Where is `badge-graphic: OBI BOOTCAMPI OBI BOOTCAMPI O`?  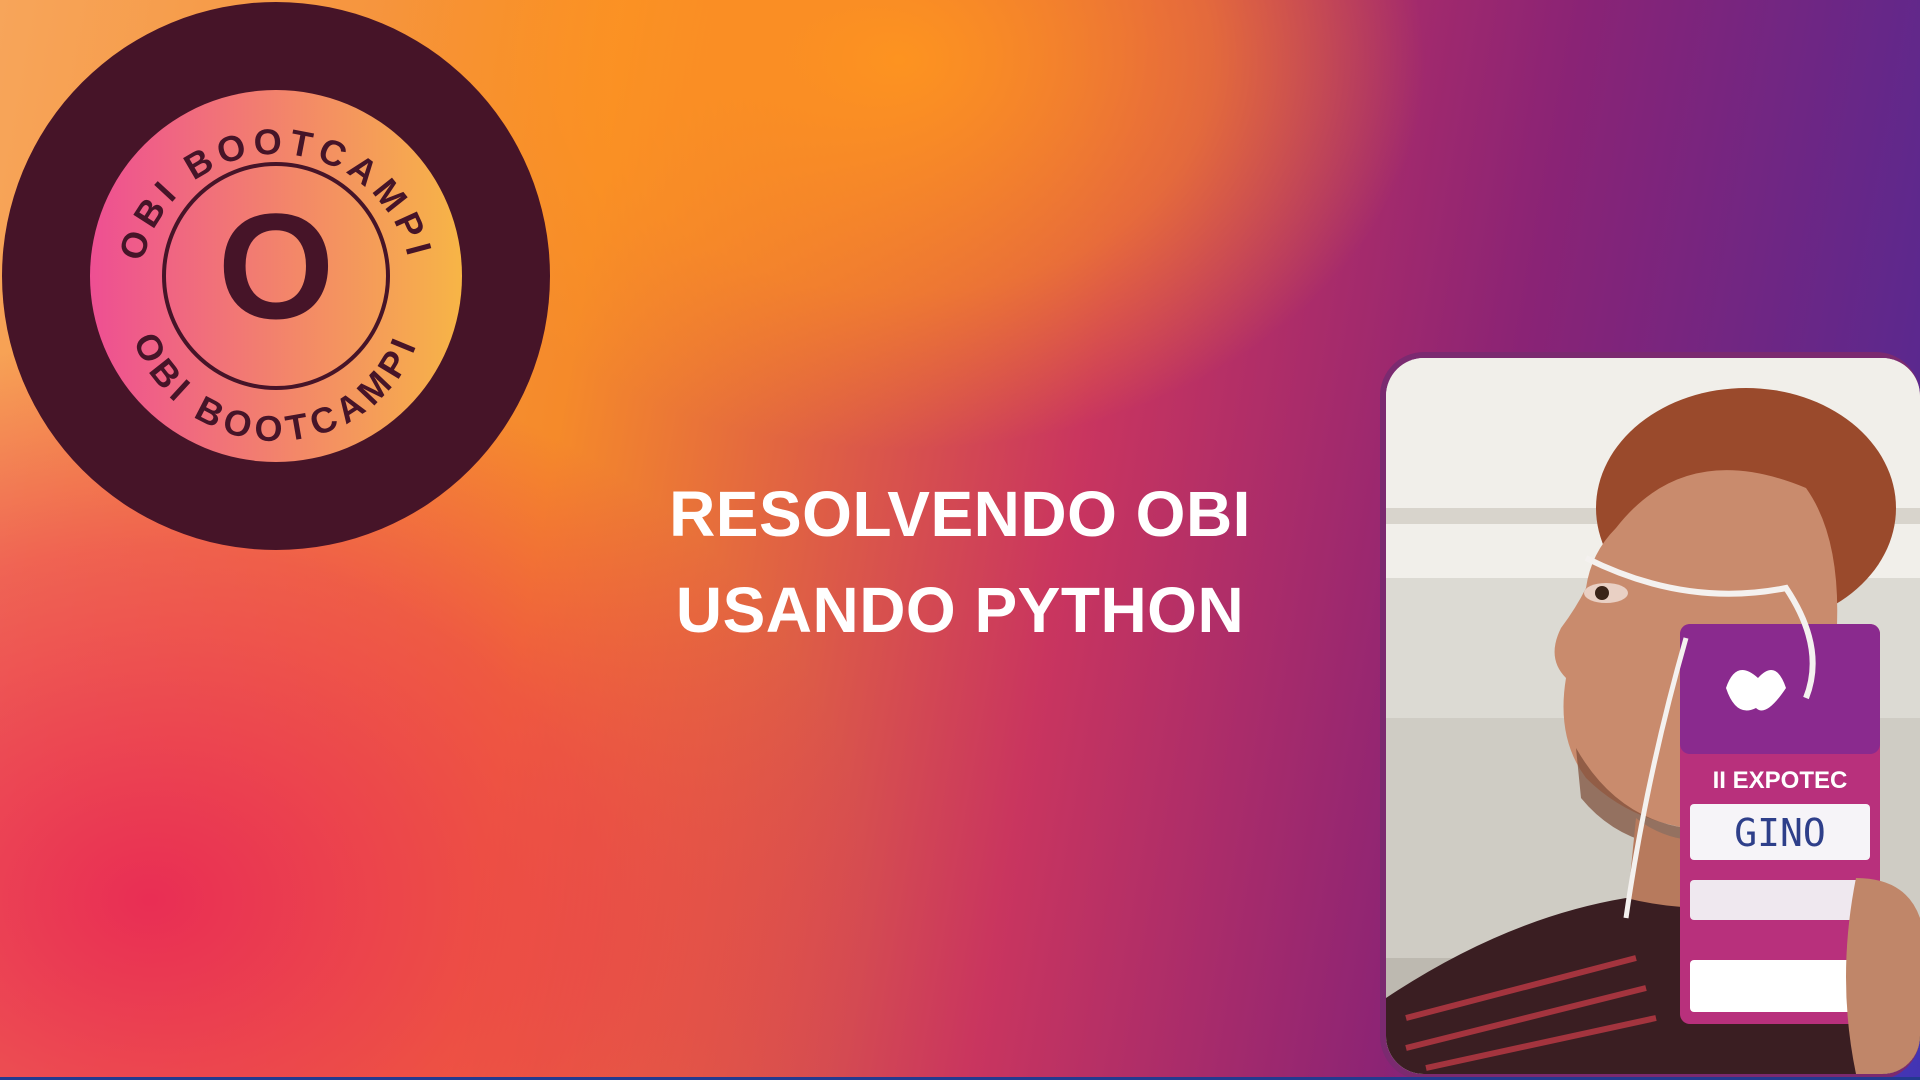 badge-graphic: OBI BOOTCAMPI OBI BOOTCAMPI O is located at coordinates (276, 276).